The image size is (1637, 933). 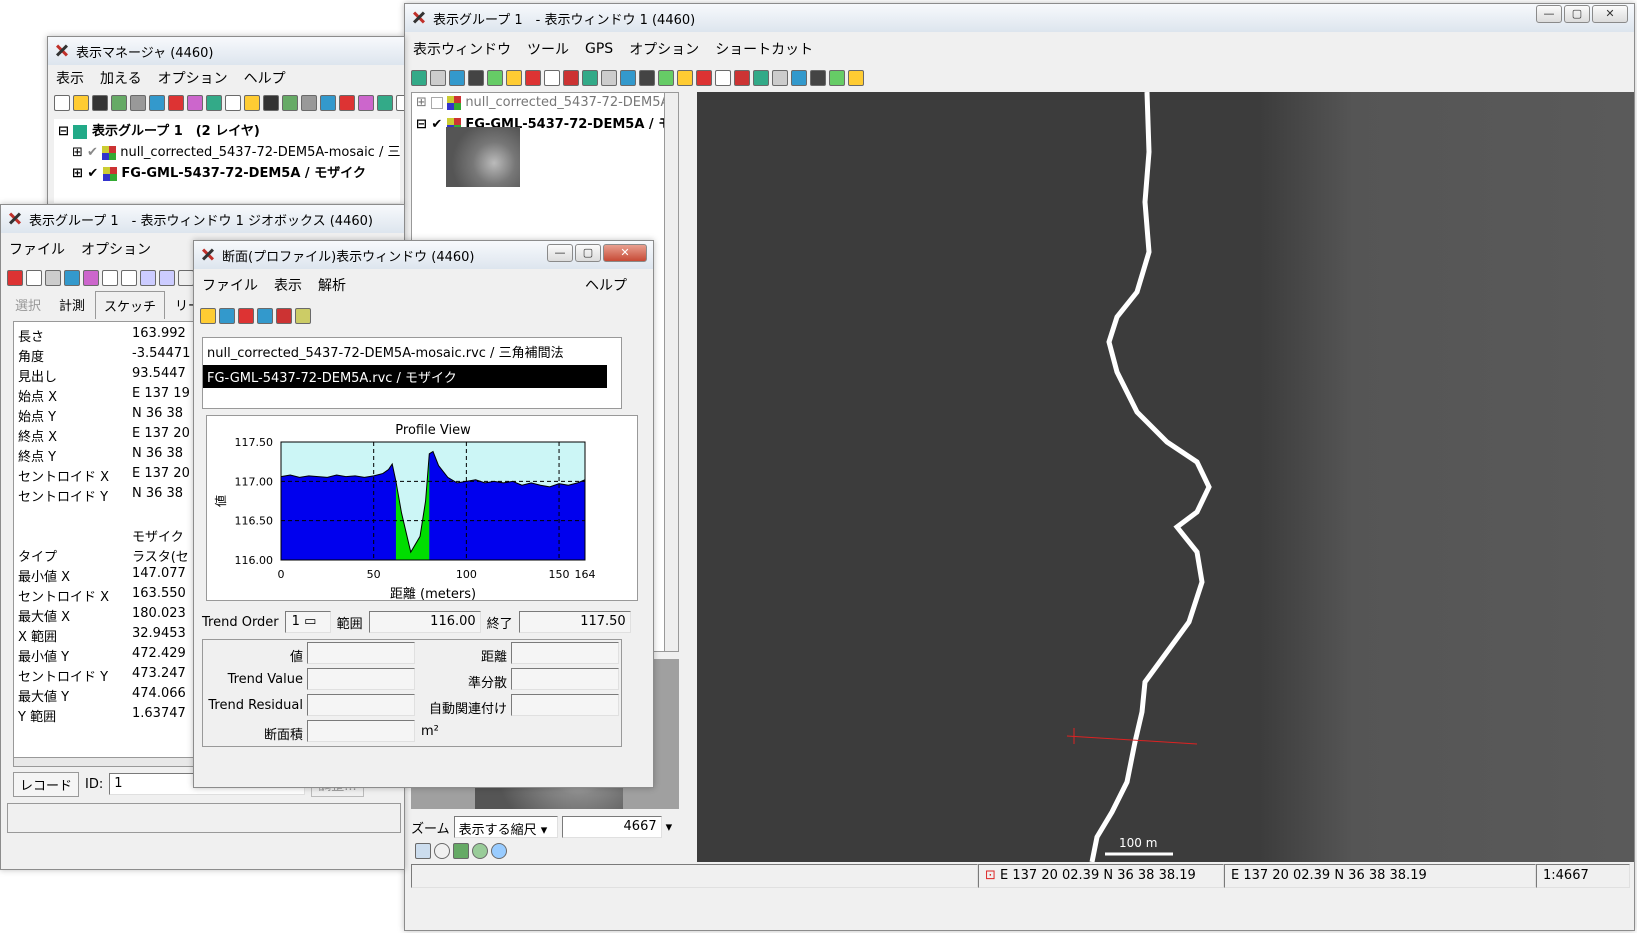 What do you see at coordinates (685, 78) in the screenshot?
I see `close-icon` at bounding box center [685, 78].